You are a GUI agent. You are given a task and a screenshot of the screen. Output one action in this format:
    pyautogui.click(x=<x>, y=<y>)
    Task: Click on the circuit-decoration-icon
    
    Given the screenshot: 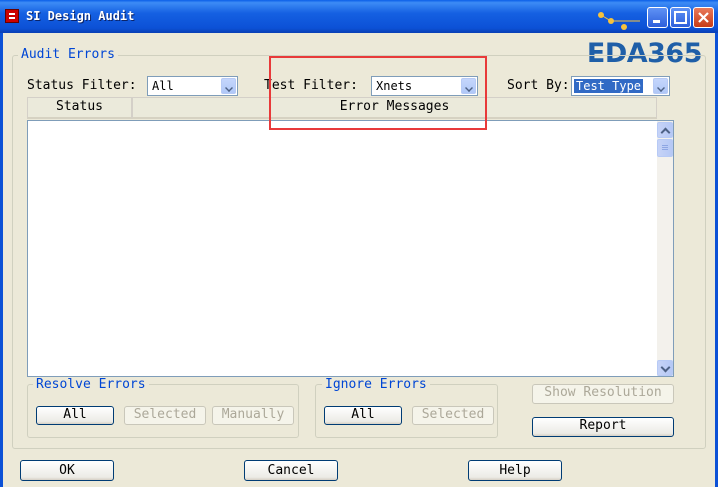 What is the action you would take?
    pyautogui.click(x=619, y=21)
    